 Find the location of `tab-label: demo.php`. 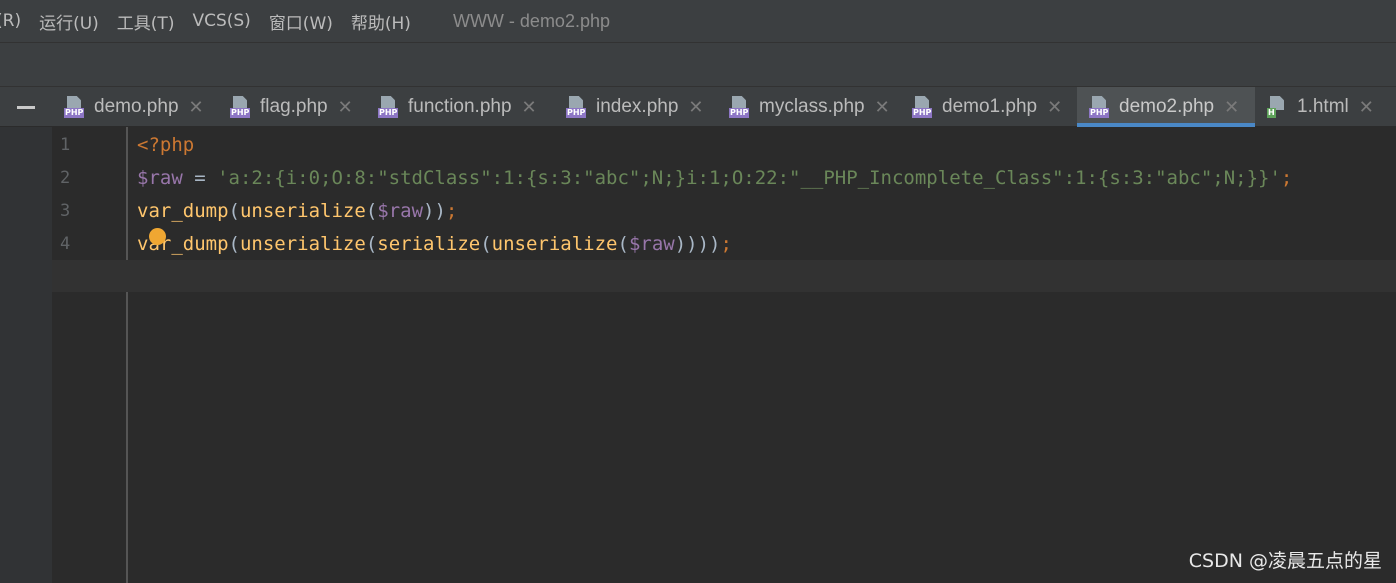

tab-label: demo.php is located at coordinates (136, 106).